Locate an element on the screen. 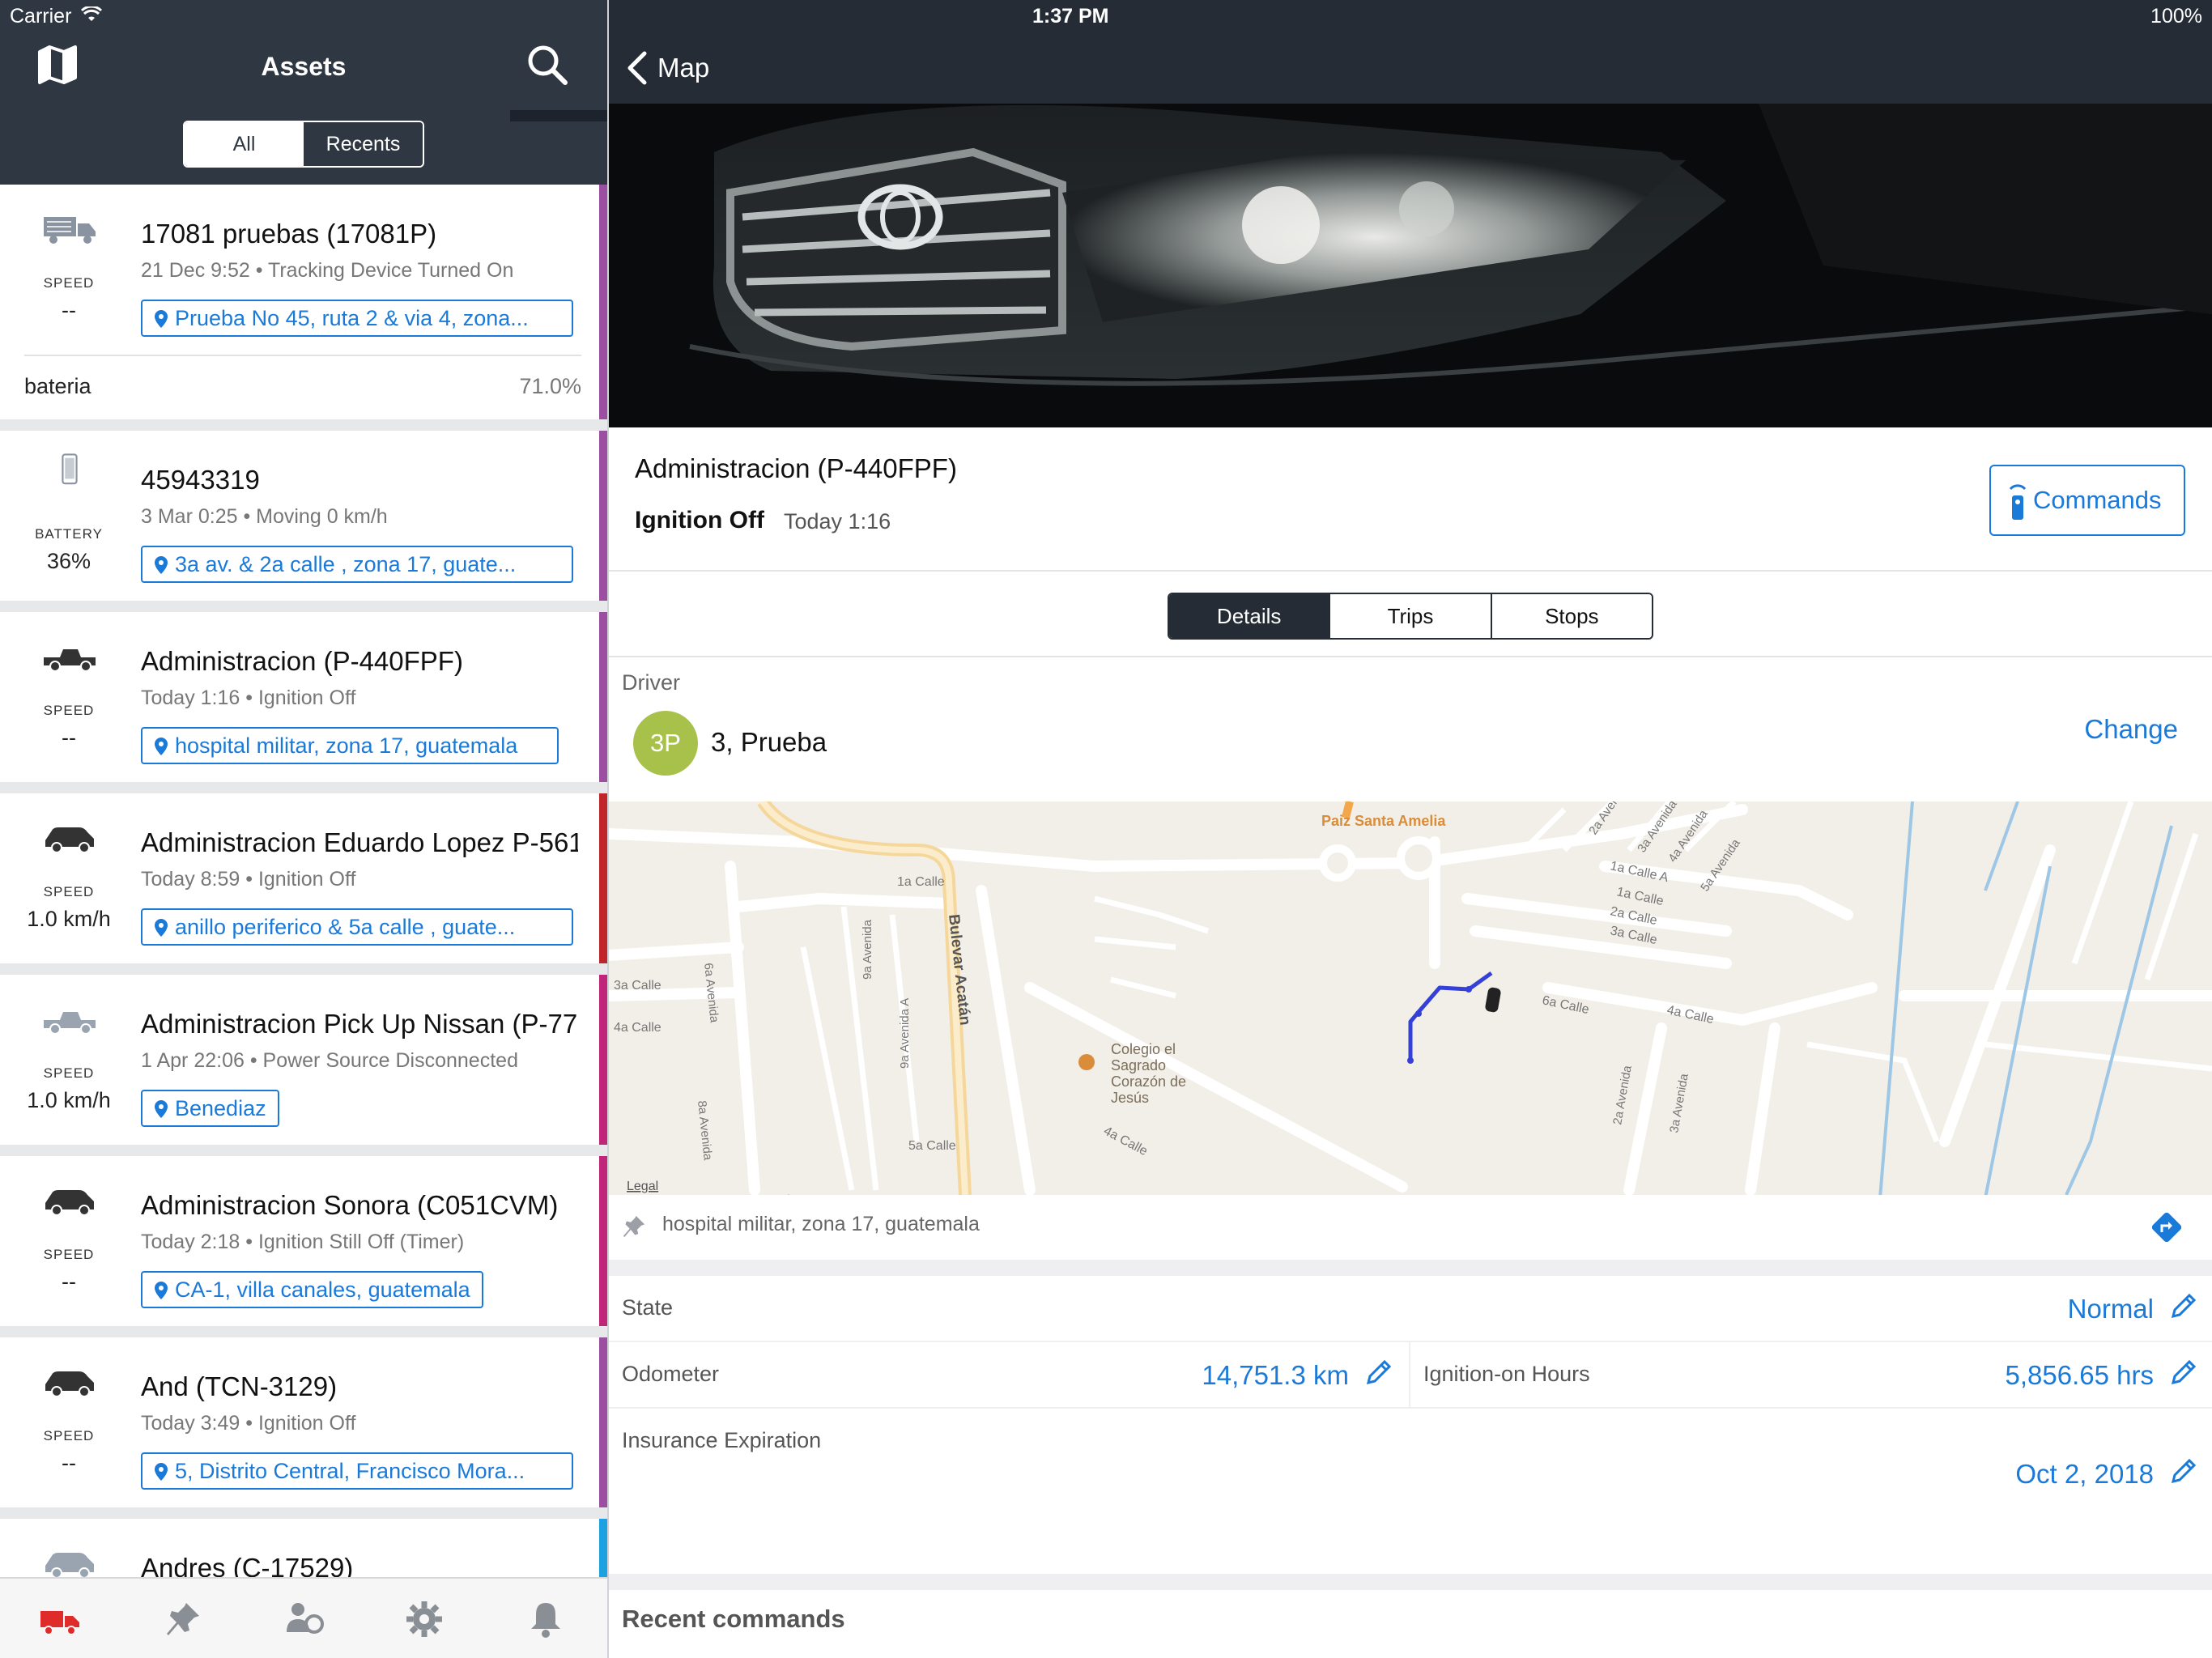  insurance-value: Oct 2, 2018 is located at coordinates (2084, 1474).